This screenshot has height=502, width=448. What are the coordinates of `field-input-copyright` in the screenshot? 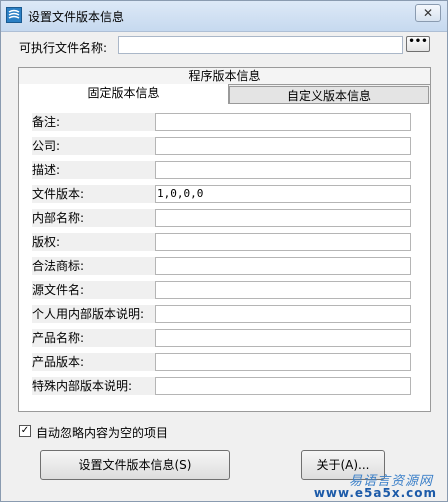 It's located at (283, 242).